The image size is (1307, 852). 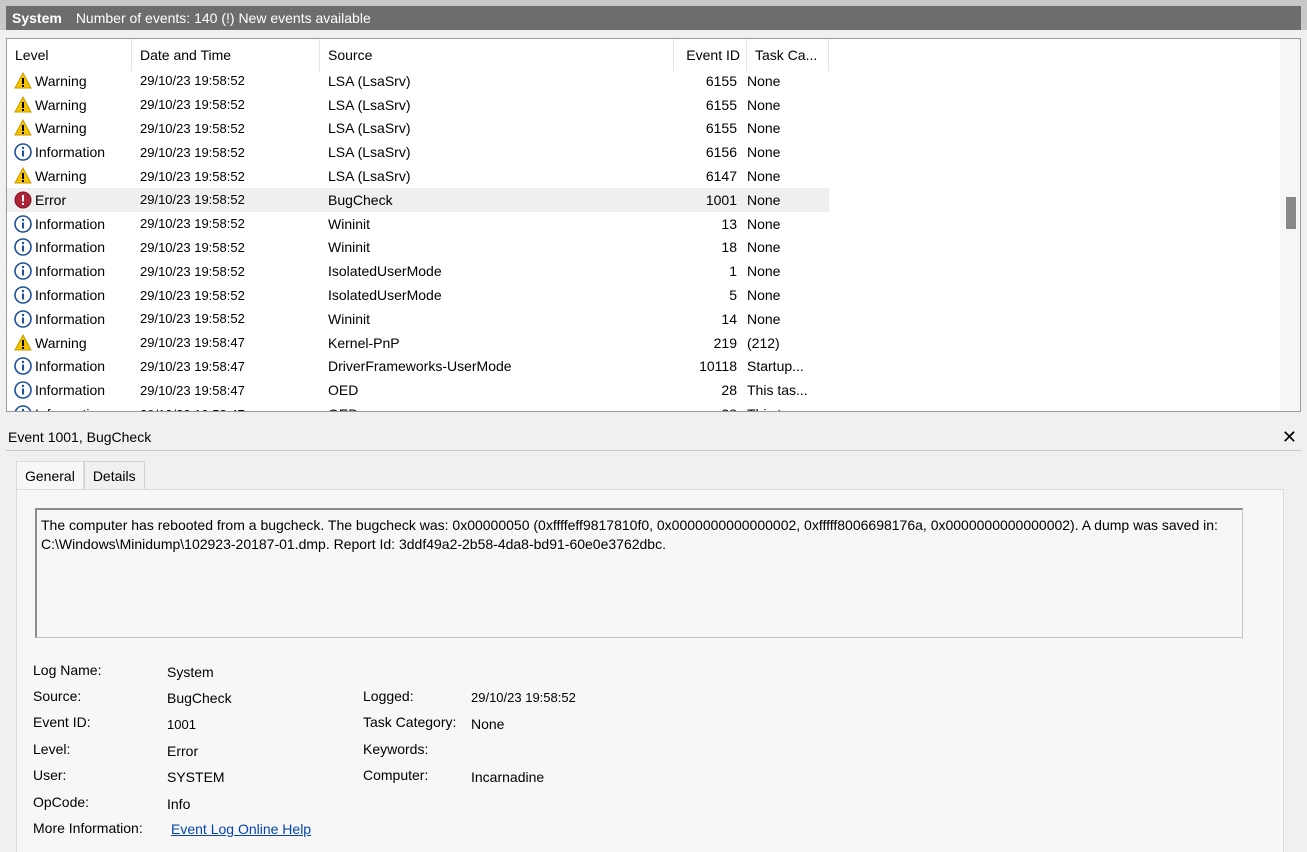 I want to click on label-more-information: More Information:, so click(x=88, y=828).